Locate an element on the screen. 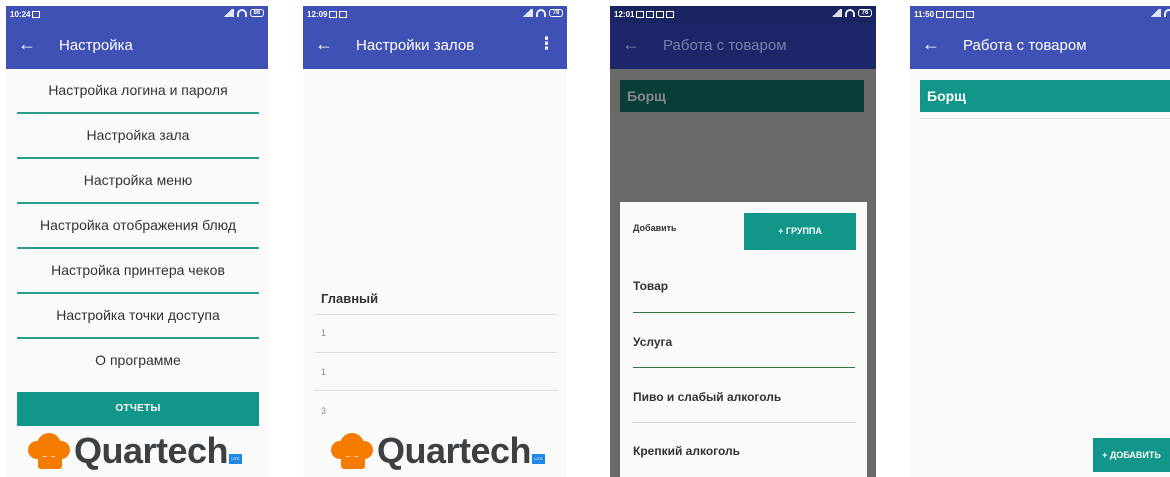 The image size is (1170, 477). hall-row: 3 is located at coordinates (323, 411).